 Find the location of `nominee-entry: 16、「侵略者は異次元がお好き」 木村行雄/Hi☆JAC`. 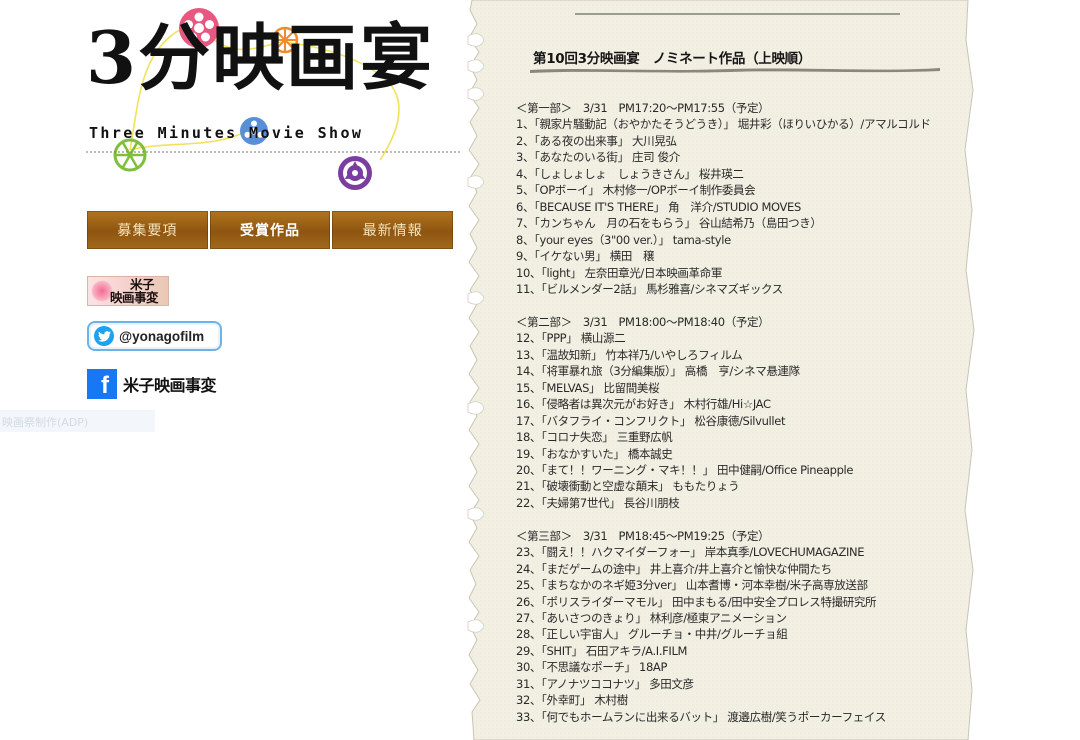

nominee-entry: 16、「侵略者は異次元がお好き」 木村行雄/Hi☆JAC is located at coordinates (743, 404).